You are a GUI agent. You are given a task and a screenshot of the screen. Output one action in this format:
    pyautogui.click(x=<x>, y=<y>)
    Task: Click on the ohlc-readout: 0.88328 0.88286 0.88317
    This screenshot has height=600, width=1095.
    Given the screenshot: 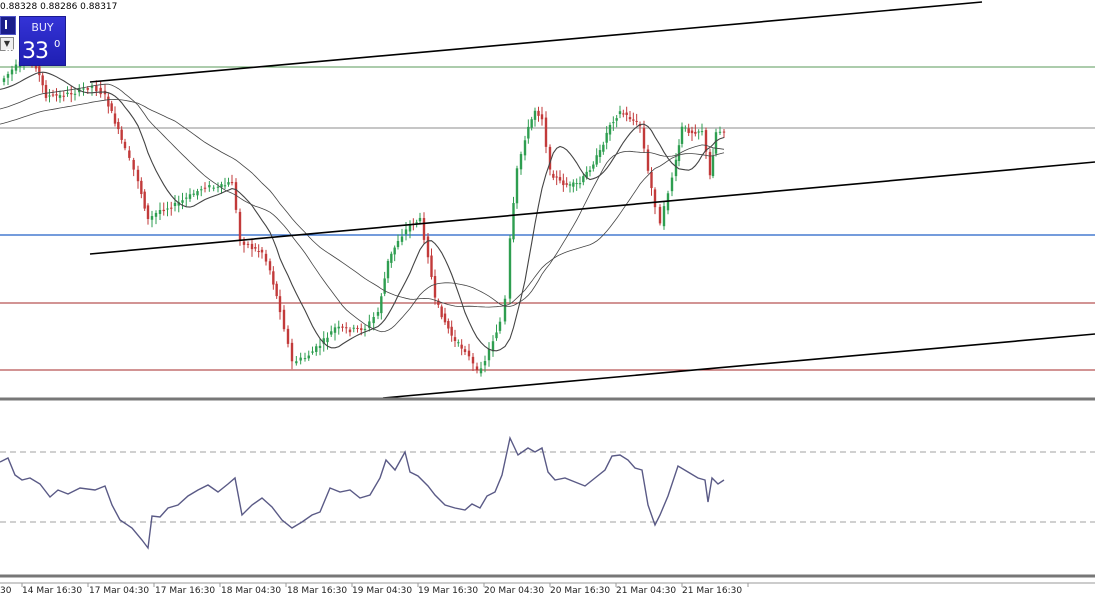 What is the action you would take?
    pyautogui.click(x=59, y=7)
    